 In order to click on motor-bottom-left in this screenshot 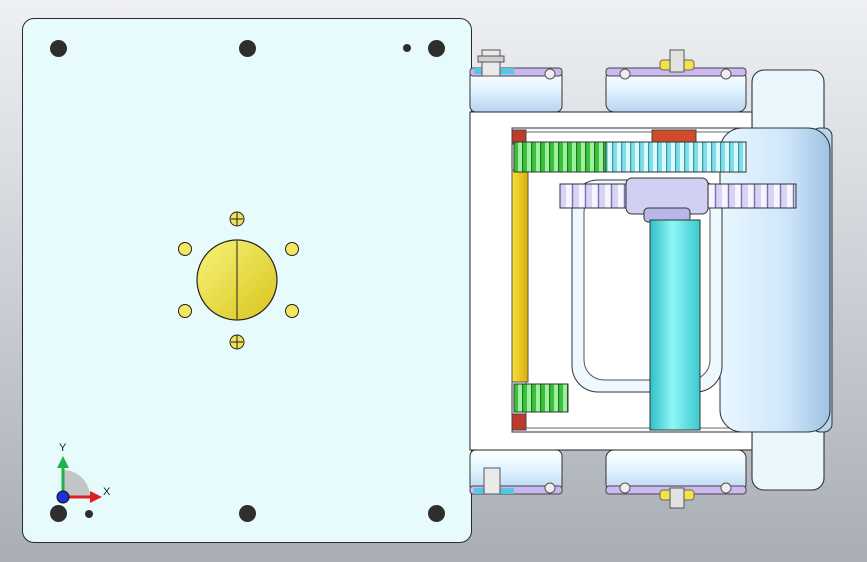, I will do `click(516, 472)`.